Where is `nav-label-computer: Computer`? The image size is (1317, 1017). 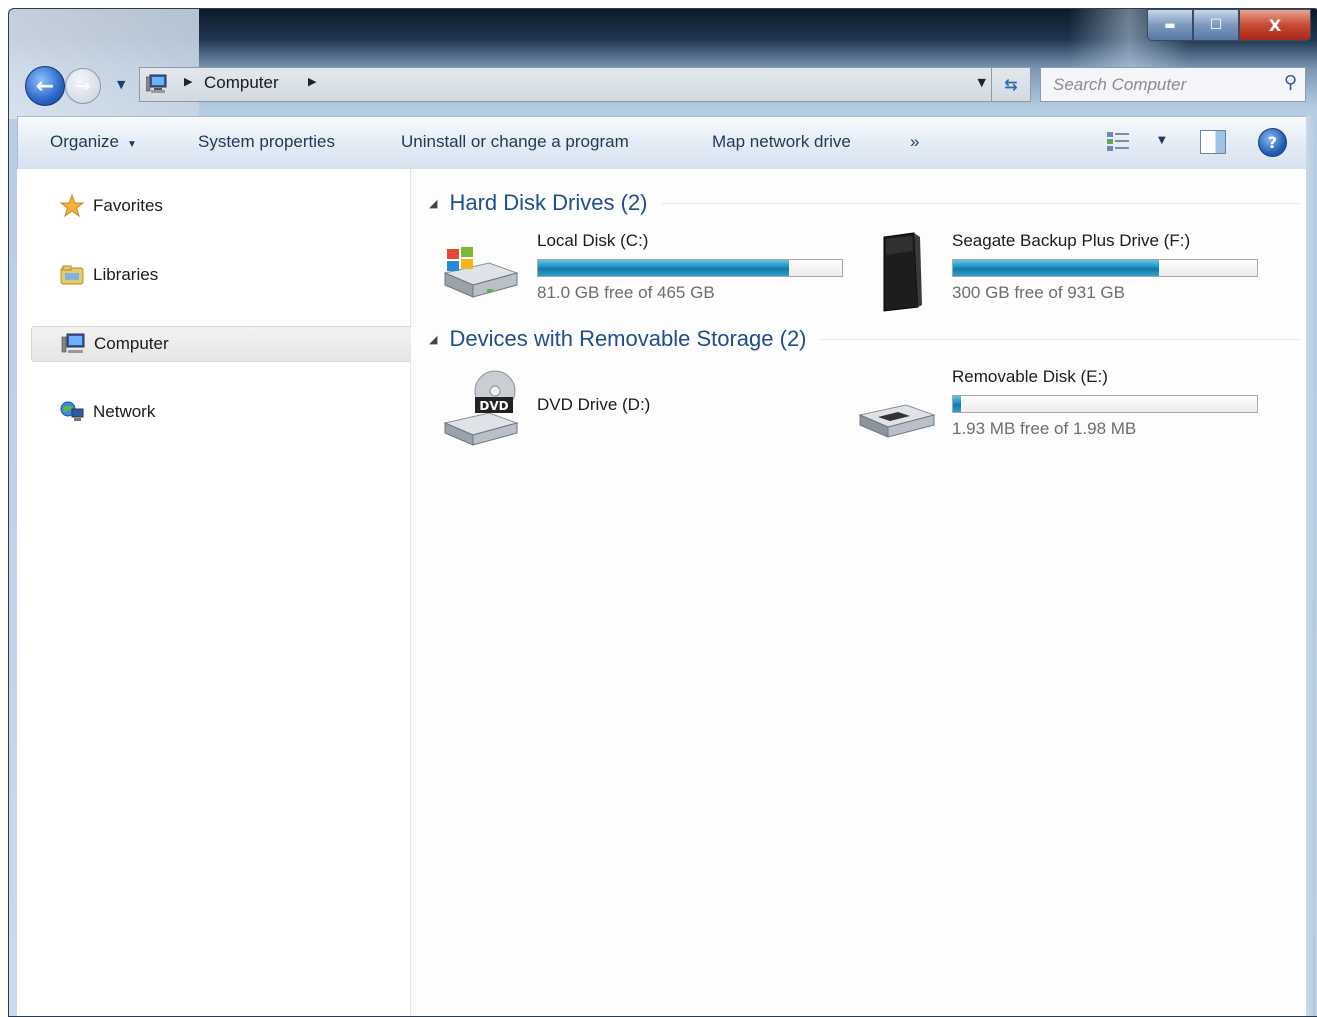 nav-label-computer: Computer is located at coordinates (131, 343).